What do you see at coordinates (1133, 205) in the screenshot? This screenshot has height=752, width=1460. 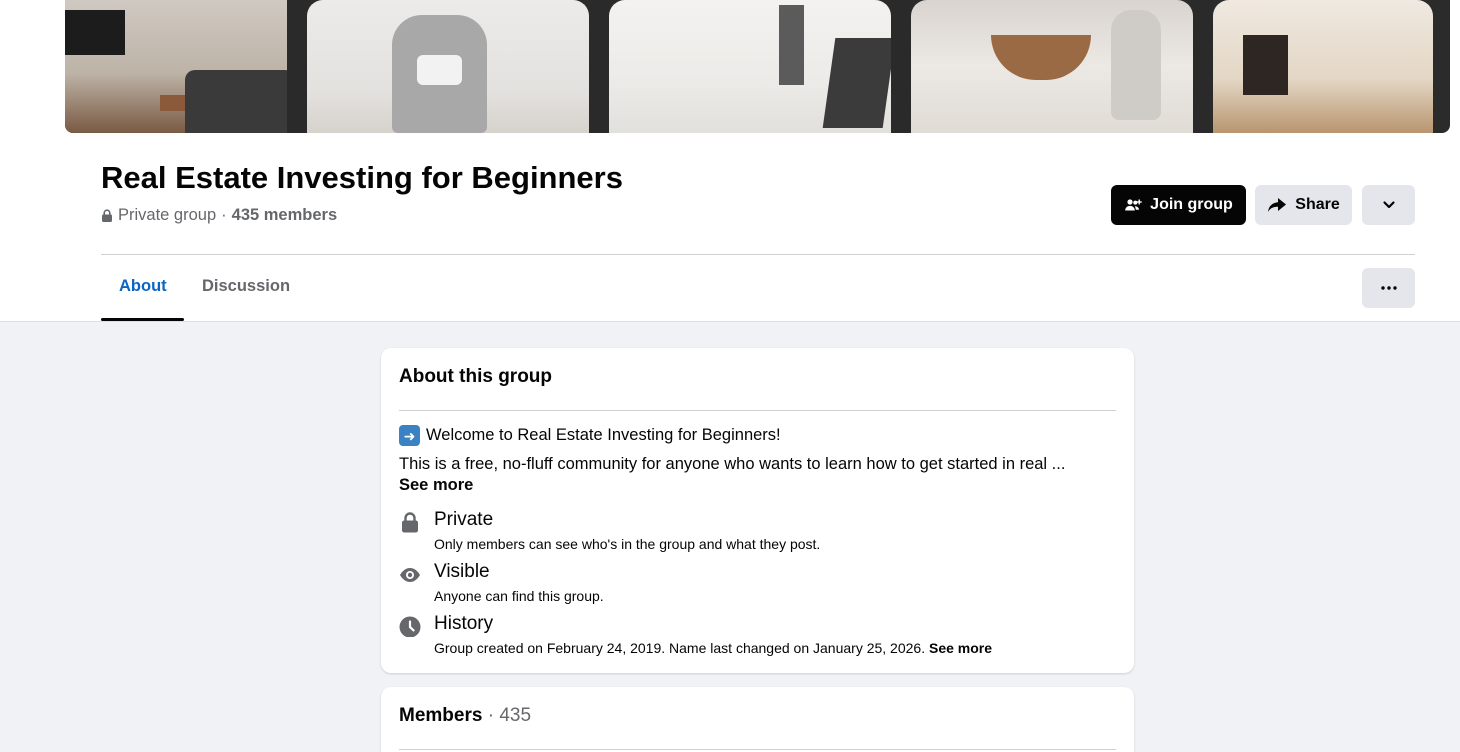 I see `people-icon` at bounding box center [1133, 205].